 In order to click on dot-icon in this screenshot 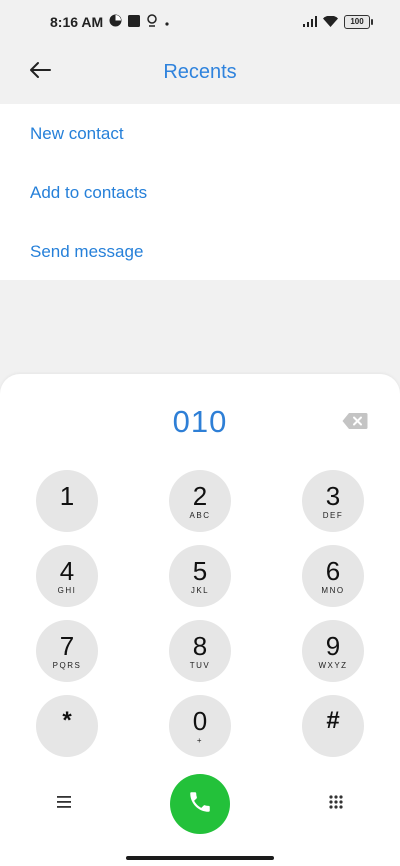, I will do `click(167, 22)`.